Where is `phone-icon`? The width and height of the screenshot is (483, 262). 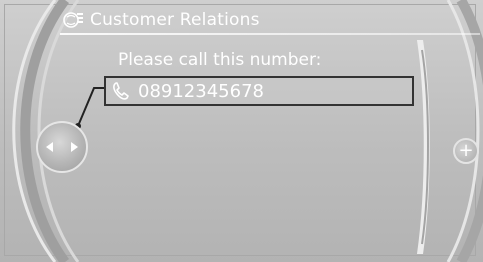 phone-icon is located at coordinates (121, 91).